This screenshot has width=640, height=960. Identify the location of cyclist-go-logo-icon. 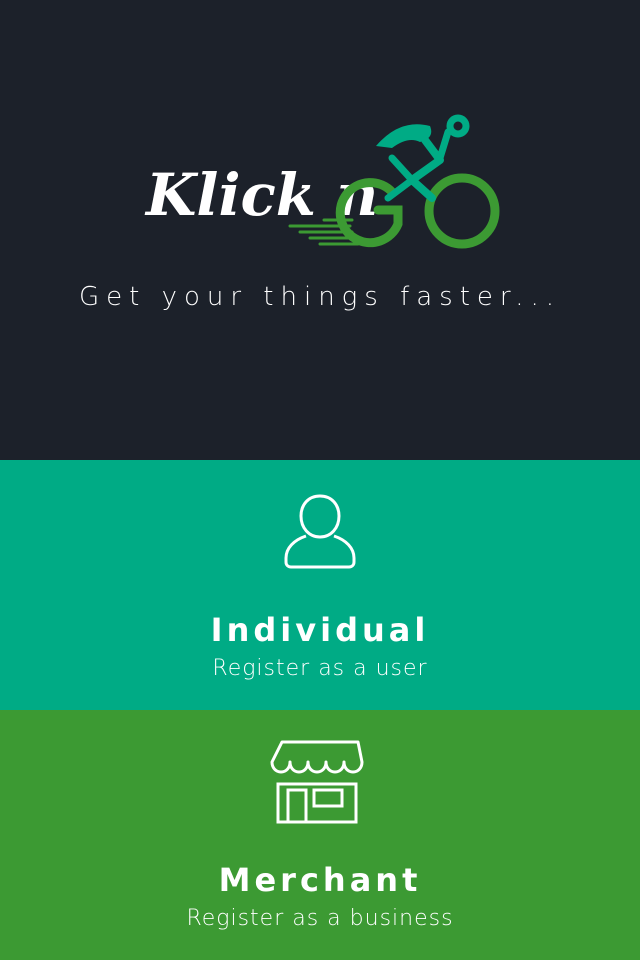
(394, 181).